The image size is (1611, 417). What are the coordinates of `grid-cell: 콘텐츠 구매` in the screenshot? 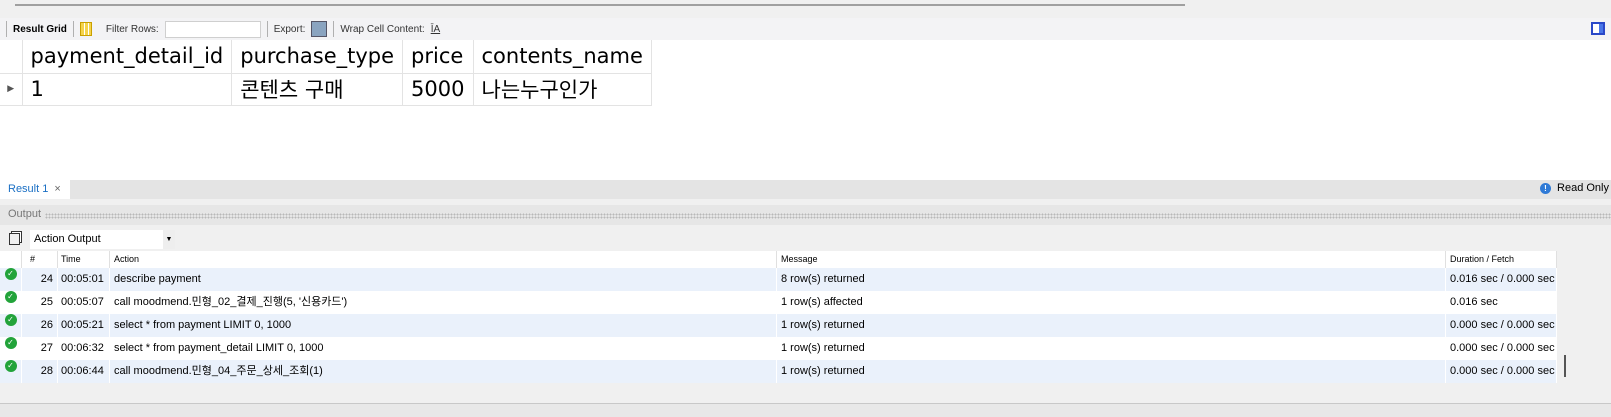 It's located at (317, 89).